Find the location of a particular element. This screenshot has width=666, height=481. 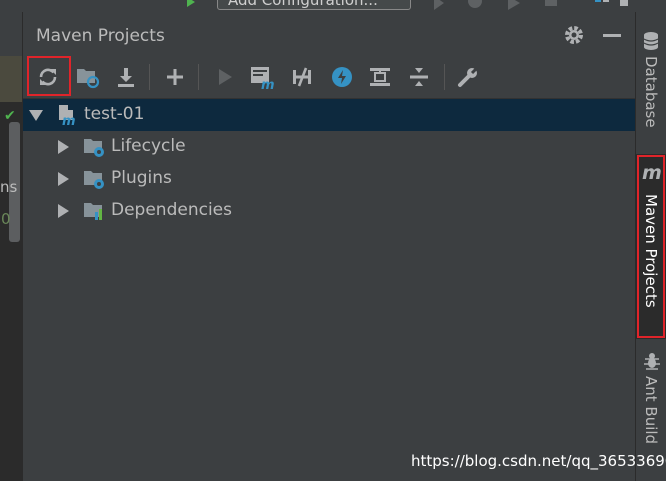

toolbar-run-icons is located at coordinates (531, 5).